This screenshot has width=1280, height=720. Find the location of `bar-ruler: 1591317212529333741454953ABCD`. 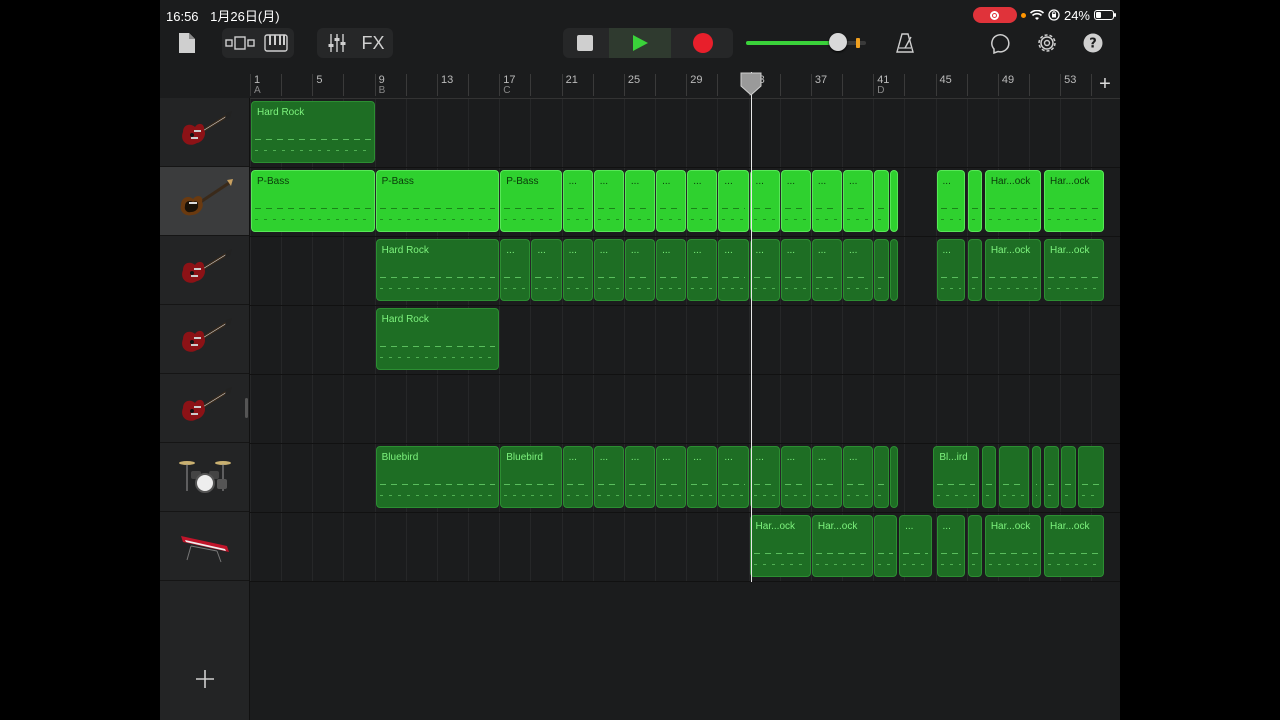

bar-ruler: 1591317212529333741454953ABCD is located at coordinates (685, 85).